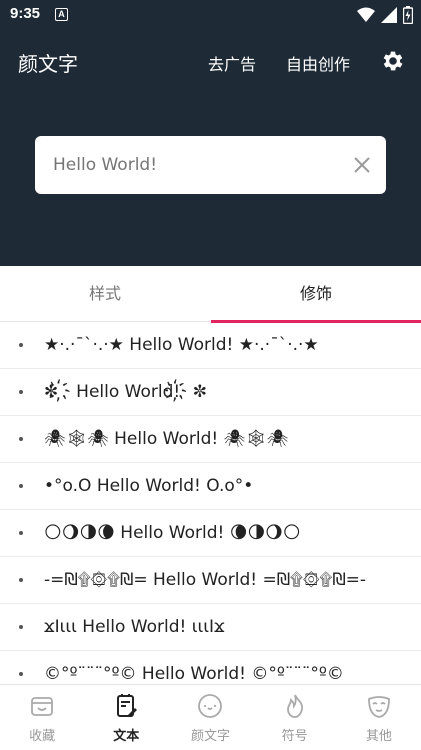  Describe the element at coordinates (294, 706) in the screenshot. I see `fire-icon` at that location.